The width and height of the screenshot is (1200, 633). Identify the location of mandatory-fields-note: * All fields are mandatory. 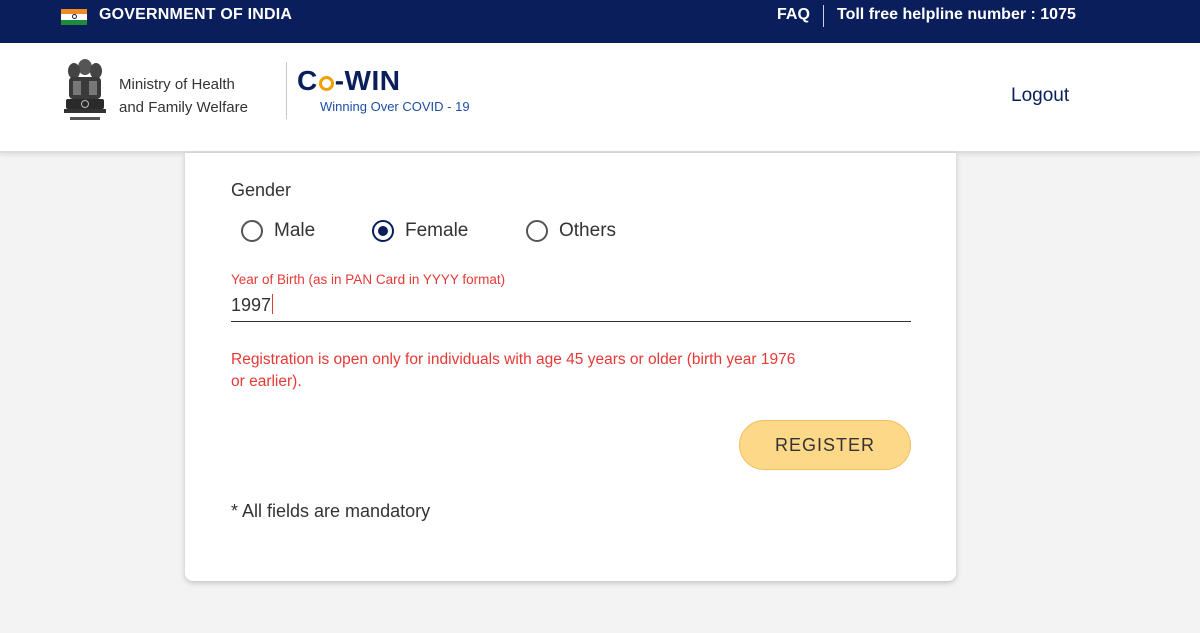
(331, 511).